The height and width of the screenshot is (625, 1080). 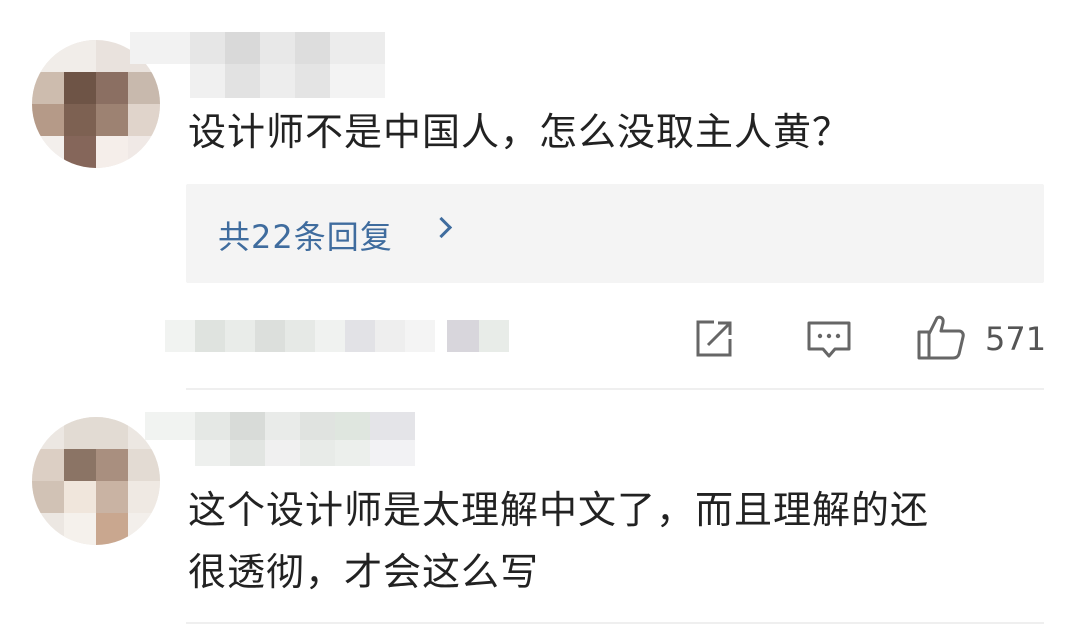 I want to click on share-icon, so click(x=714, y=338).